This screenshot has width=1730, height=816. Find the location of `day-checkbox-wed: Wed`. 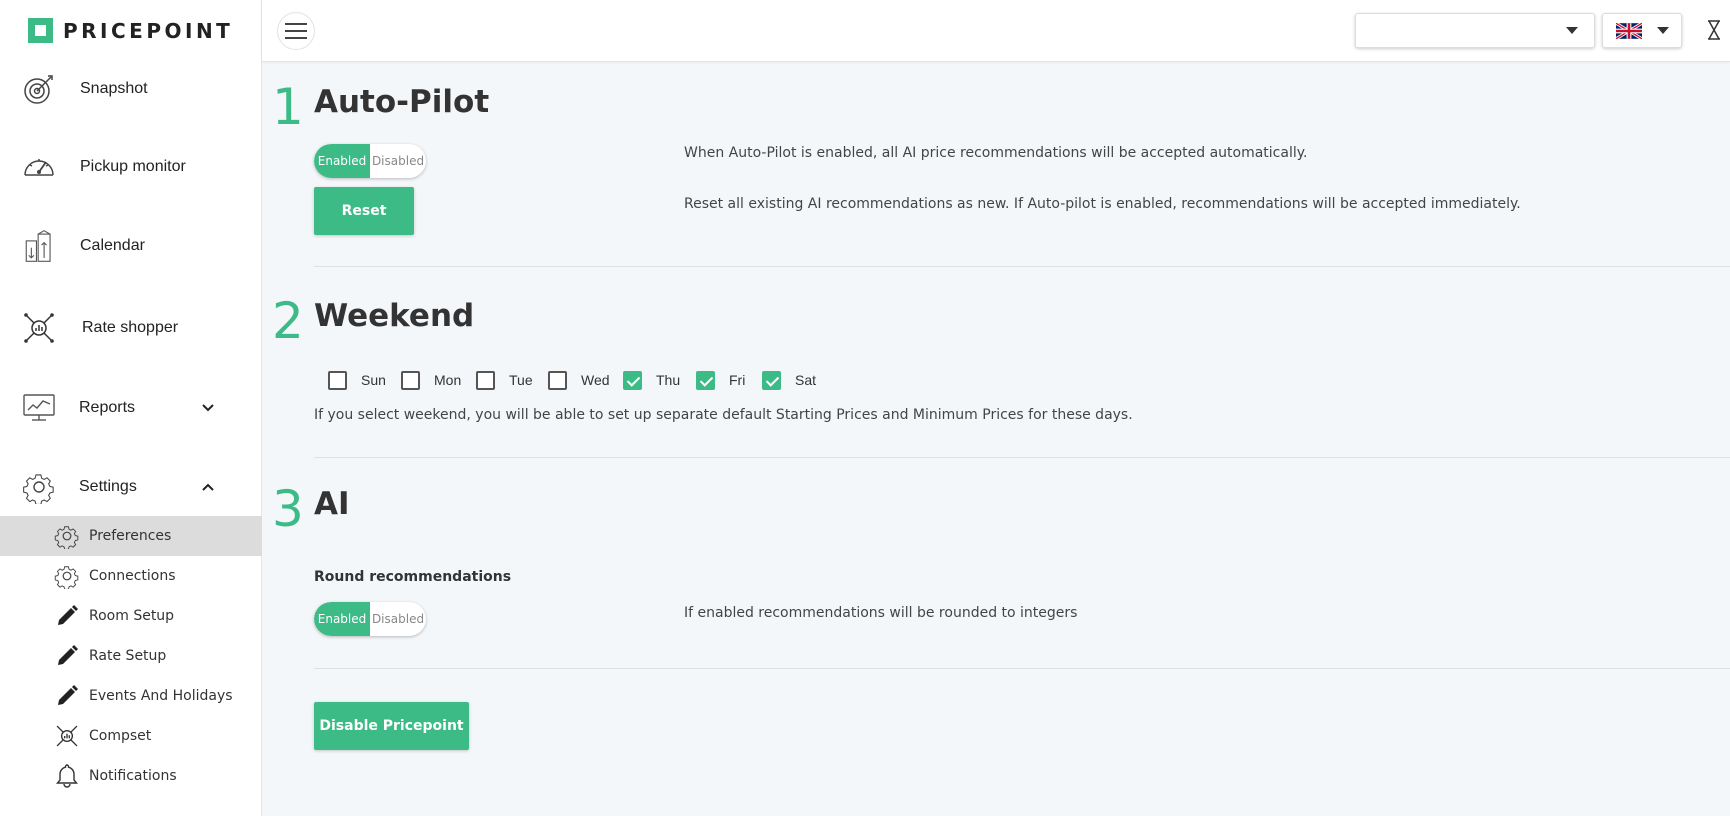

day-checkbox-wed: Wed is located at coordinates (579, 380).